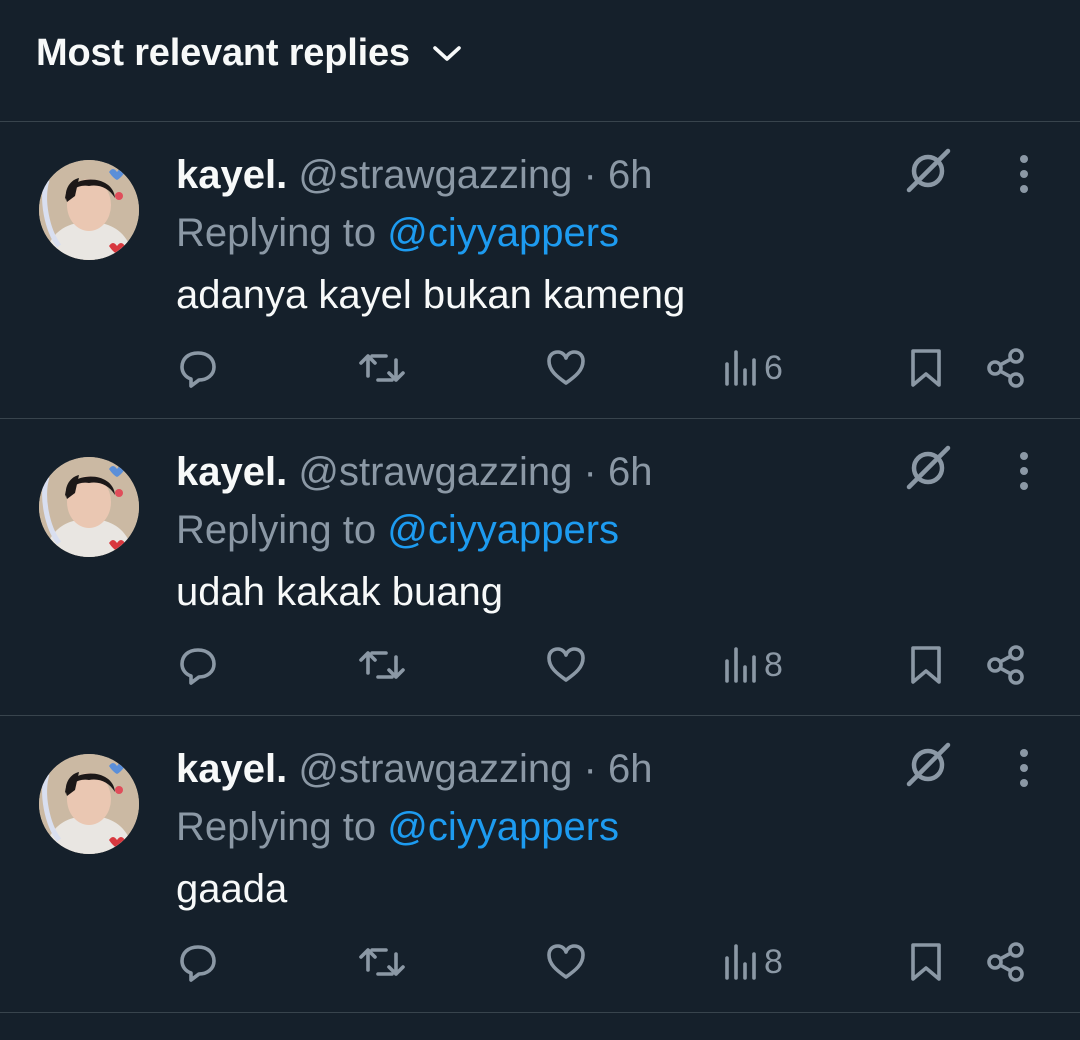  I want to click on replies-header: Most relevant replies, so click(540, 61).